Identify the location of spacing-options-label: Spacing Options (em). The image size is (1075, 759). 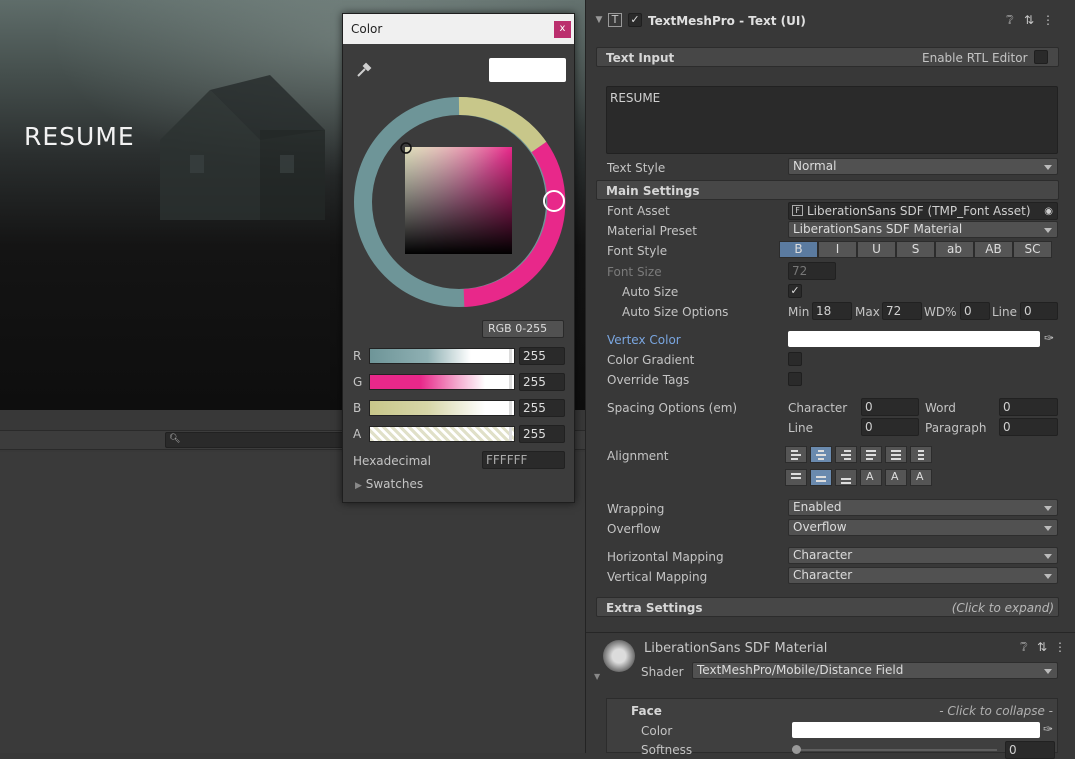
(672, 408).